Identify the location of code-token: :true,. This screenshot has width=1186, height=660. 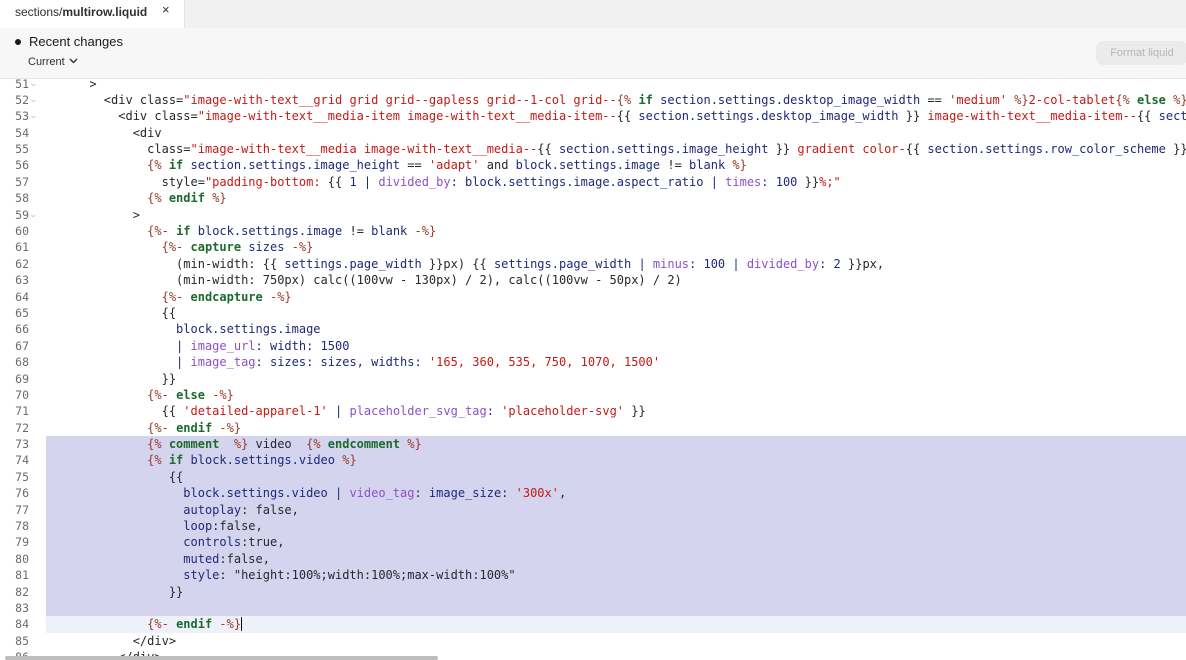
(263, 542).